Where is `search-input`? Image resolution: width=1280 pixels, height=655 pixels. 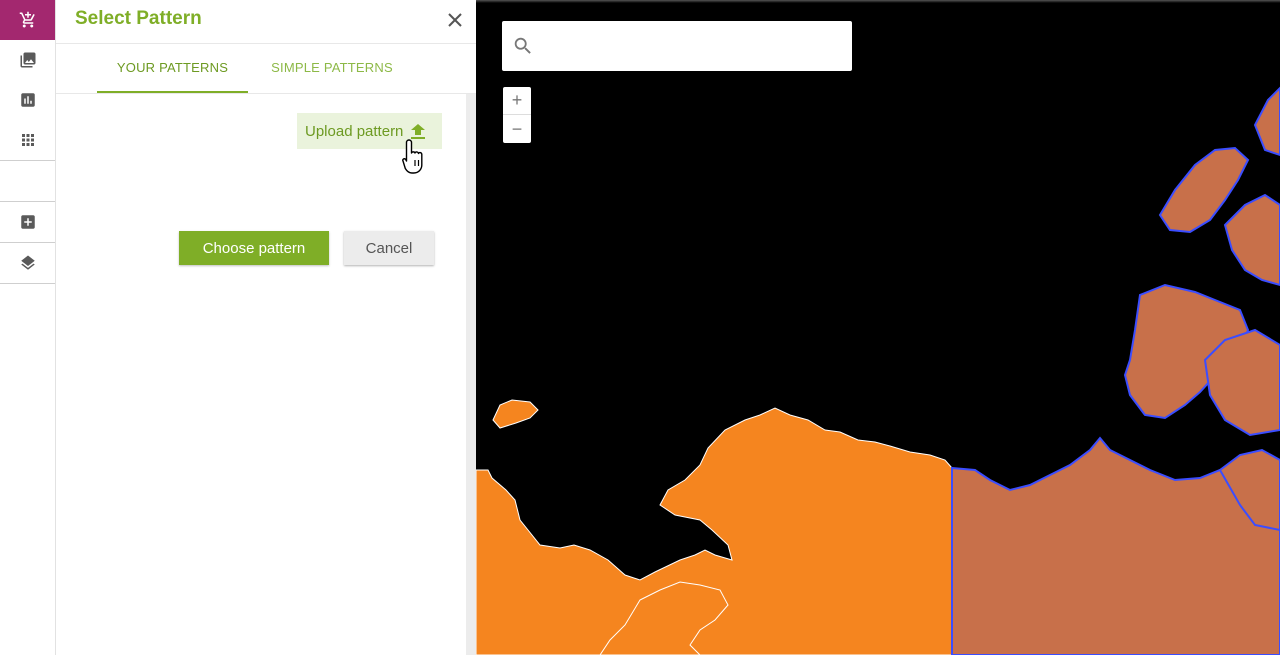
search-input is located at coordinates (692, 46).